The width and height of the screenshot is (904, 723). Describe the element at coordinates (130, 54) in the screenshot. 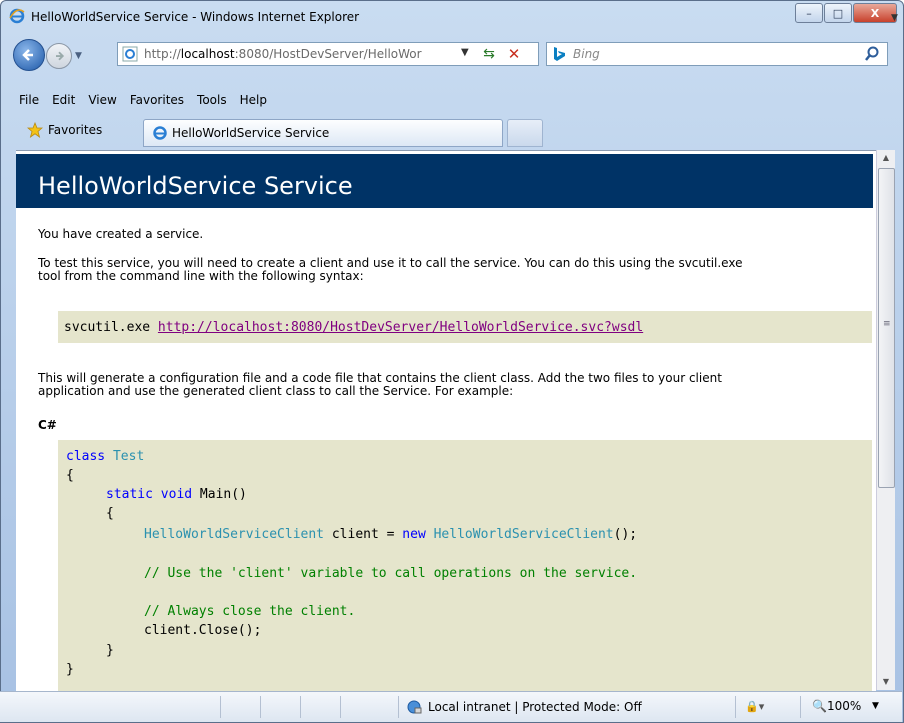

I see `page-ie-icon` at that location.